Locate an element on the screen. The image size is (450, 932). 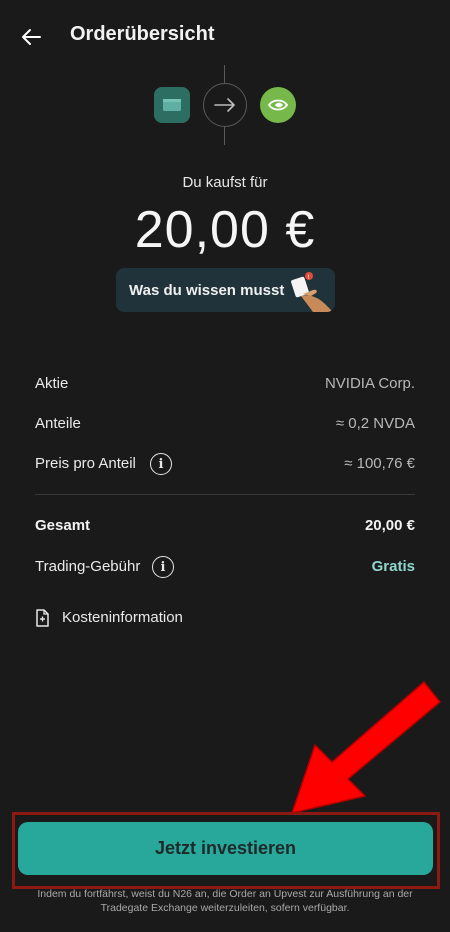
header: Orderübersicht is located at coordinates (225, 36).